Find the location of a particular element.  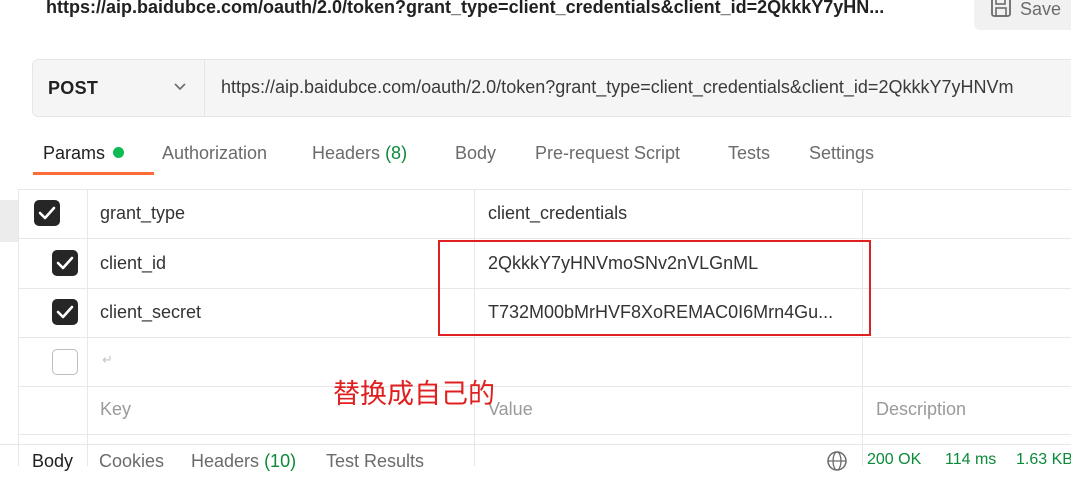

response-size: 1.63 KB is located at coordinates (1043, 460).